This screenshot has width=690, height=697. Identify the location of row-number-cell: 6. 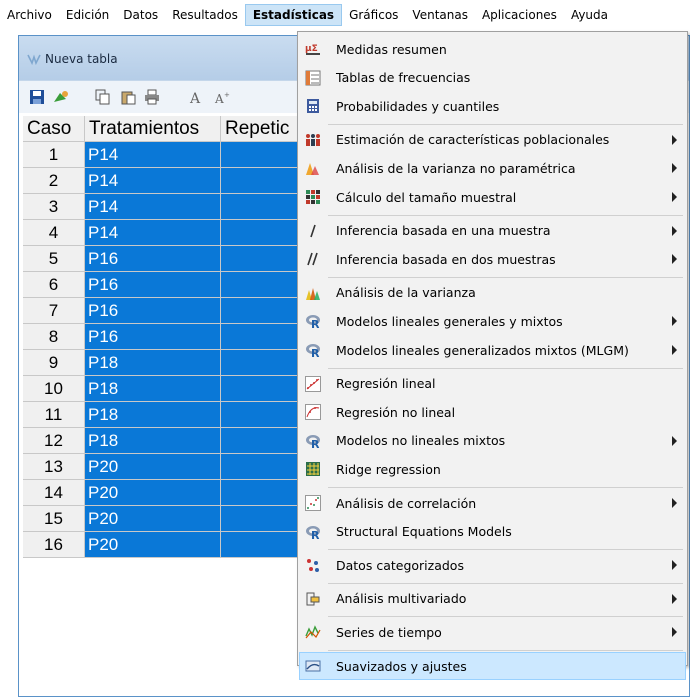
(54, 285).